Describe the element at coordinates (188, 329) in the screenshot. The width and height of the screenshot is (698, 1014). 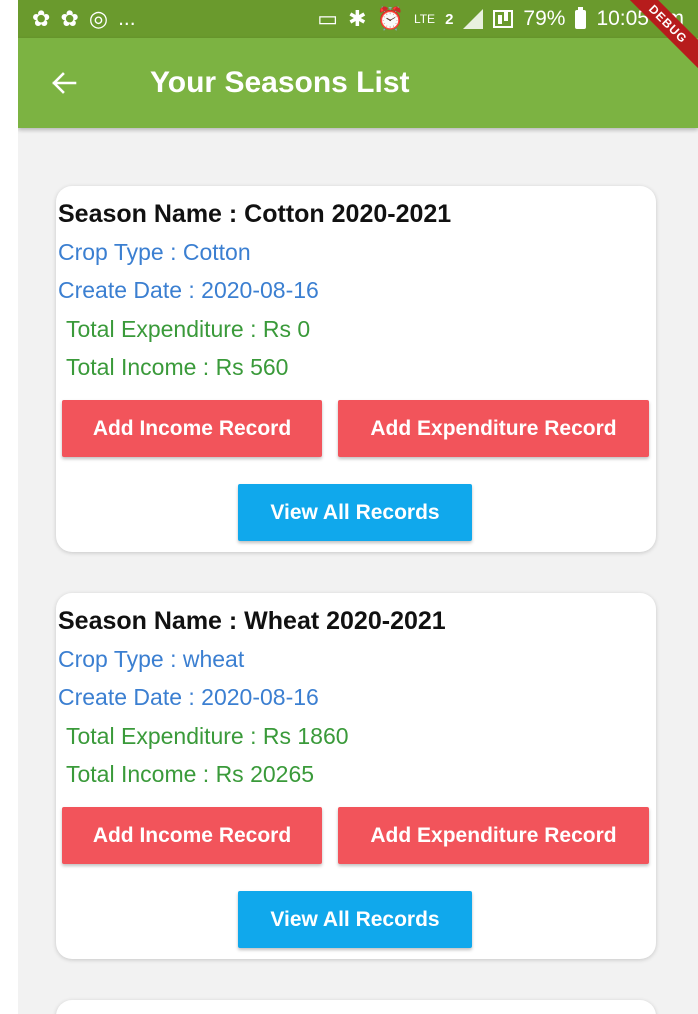
I see `total-expenditure: Total Expenditure : Rs 0` at that location.